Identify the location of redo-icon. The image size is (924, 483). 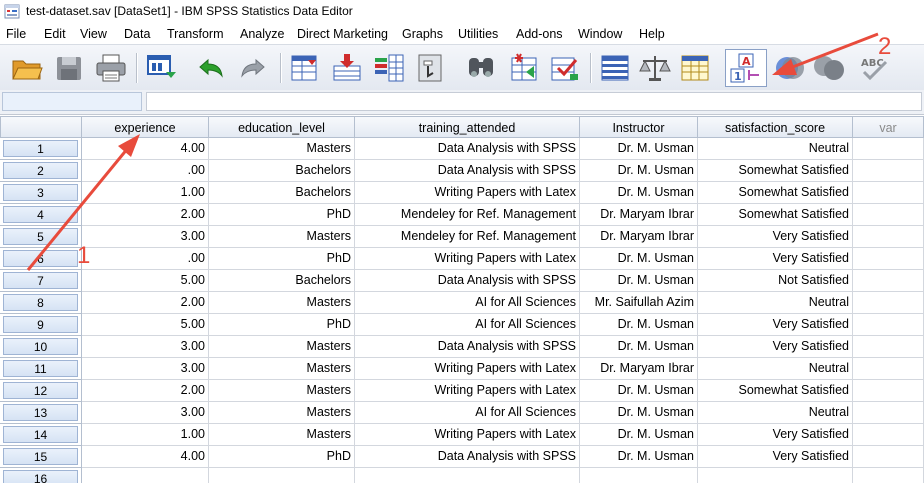
(253, 68).